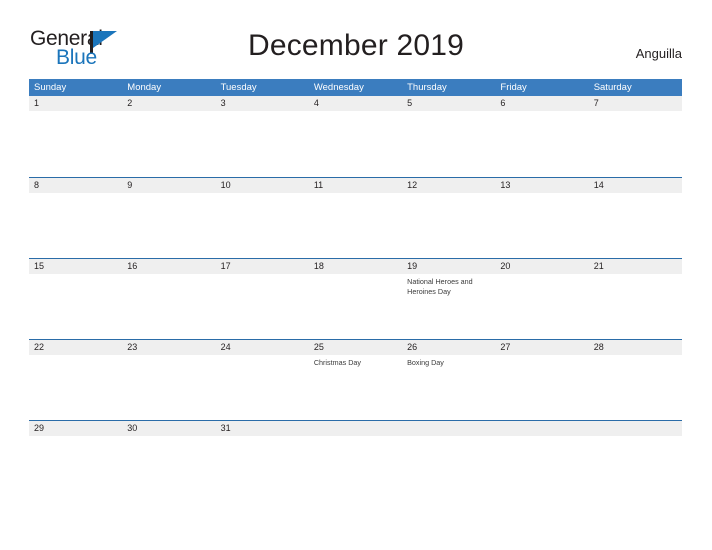  I want to click on day-body-row: Christmas Day Boxing Day, so click(355, 361).